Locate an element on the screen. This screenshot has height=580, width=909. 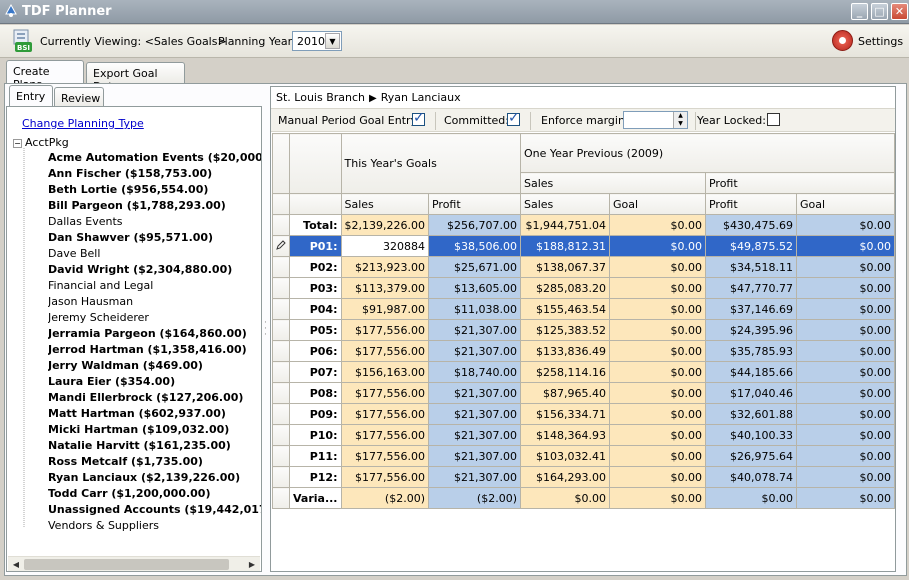
settings-button: Settings is located at coordinates (867, 41).